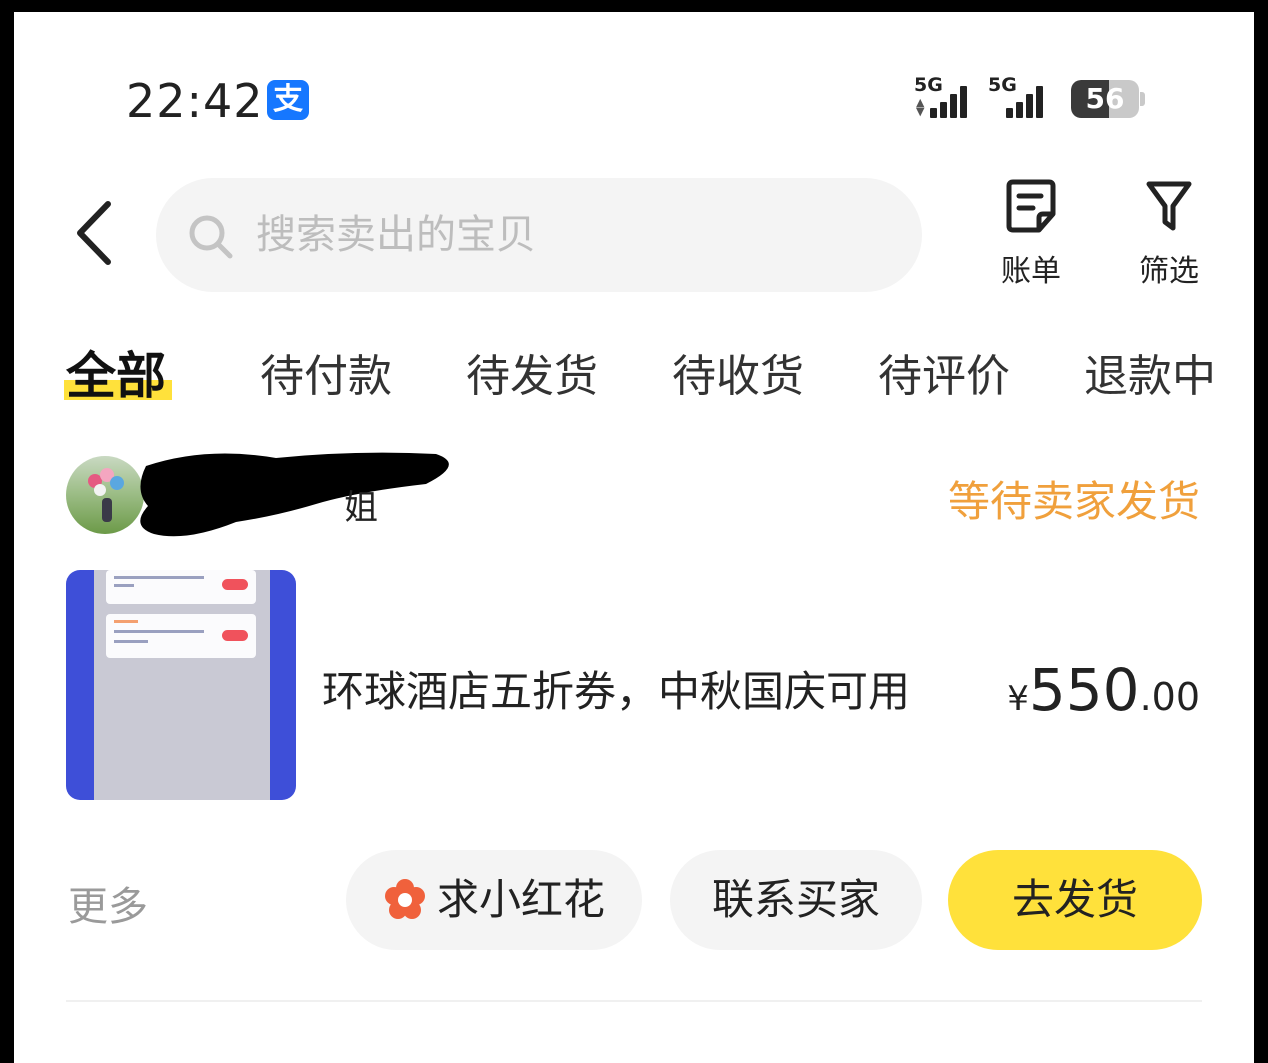 This screenshot has width=1268, height=1063. Describe the element at coordinates (1018, 699) in the screenshot. I see `price-currency: ¥` at that location.